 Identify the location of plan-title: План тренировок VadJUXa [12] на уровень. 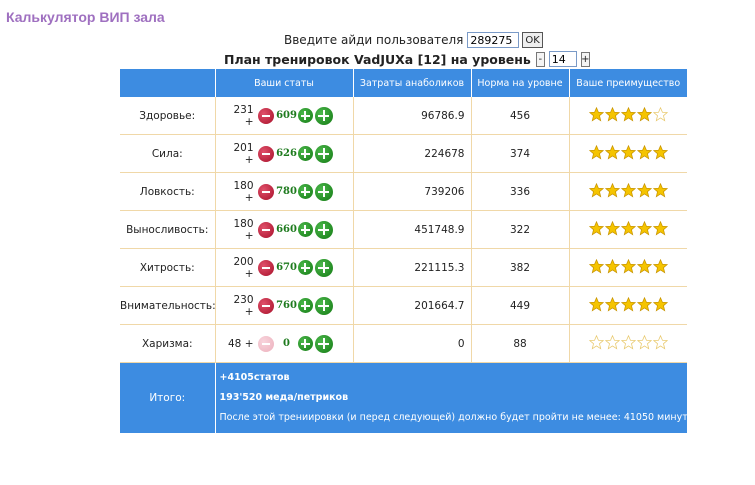
(377, 59).